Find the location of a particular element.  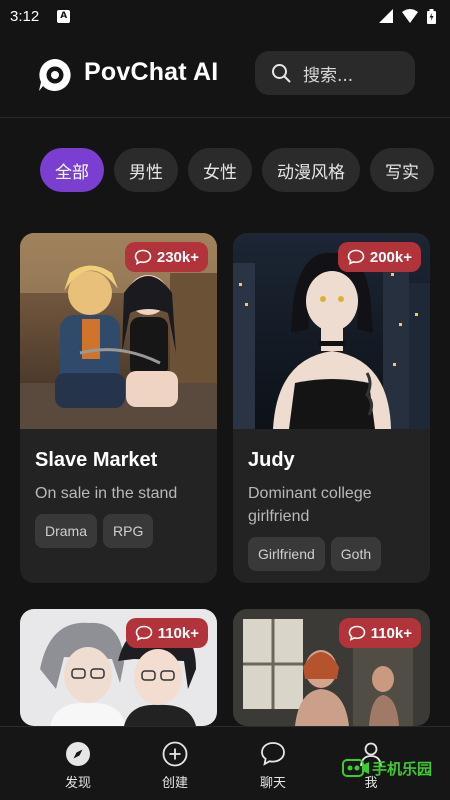

card-description: On sale in the stand is located at coordinates (106, 493).